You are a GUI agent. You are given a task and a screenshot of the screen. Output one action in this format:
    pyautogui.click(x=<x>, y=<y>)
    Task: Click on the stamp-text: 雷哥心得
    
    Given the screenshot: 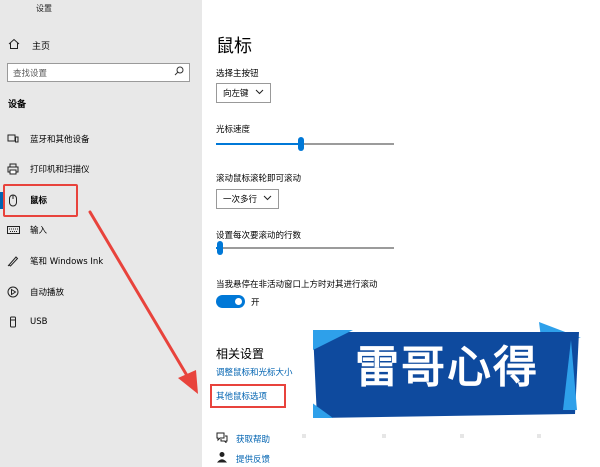 What is the action you would take?
    pyautogui.click(x=447, y=367)
    